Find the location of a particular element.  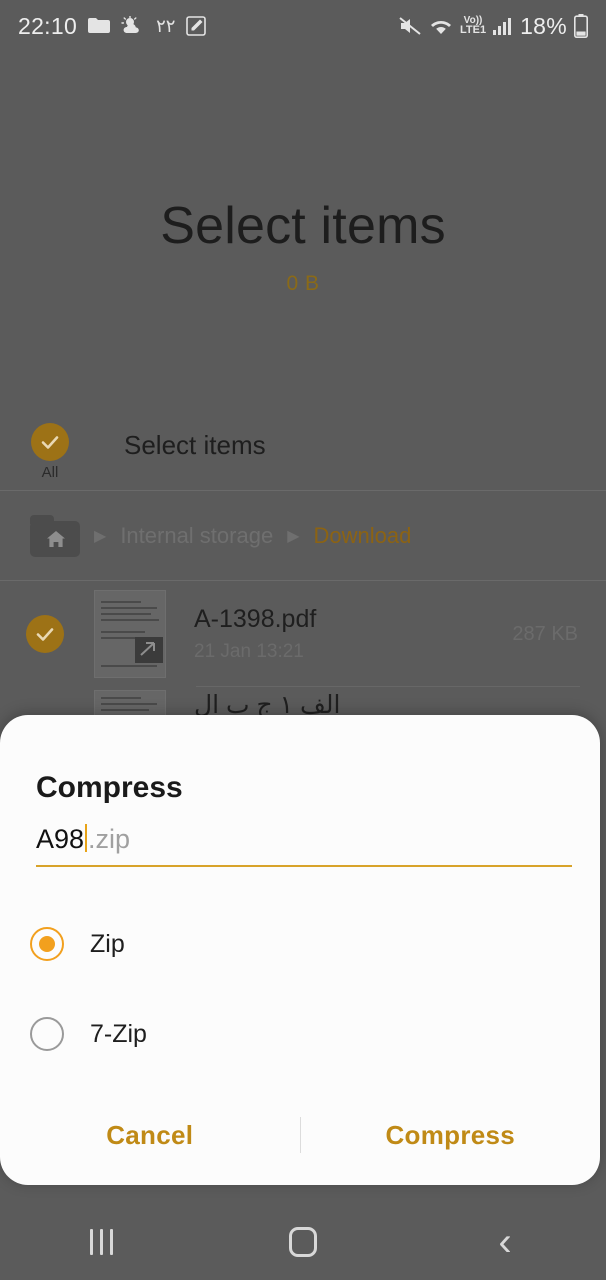

table-row: A-1398.pdf 21 Jan 13:21 287 KB is located at coordinates (303, 634).